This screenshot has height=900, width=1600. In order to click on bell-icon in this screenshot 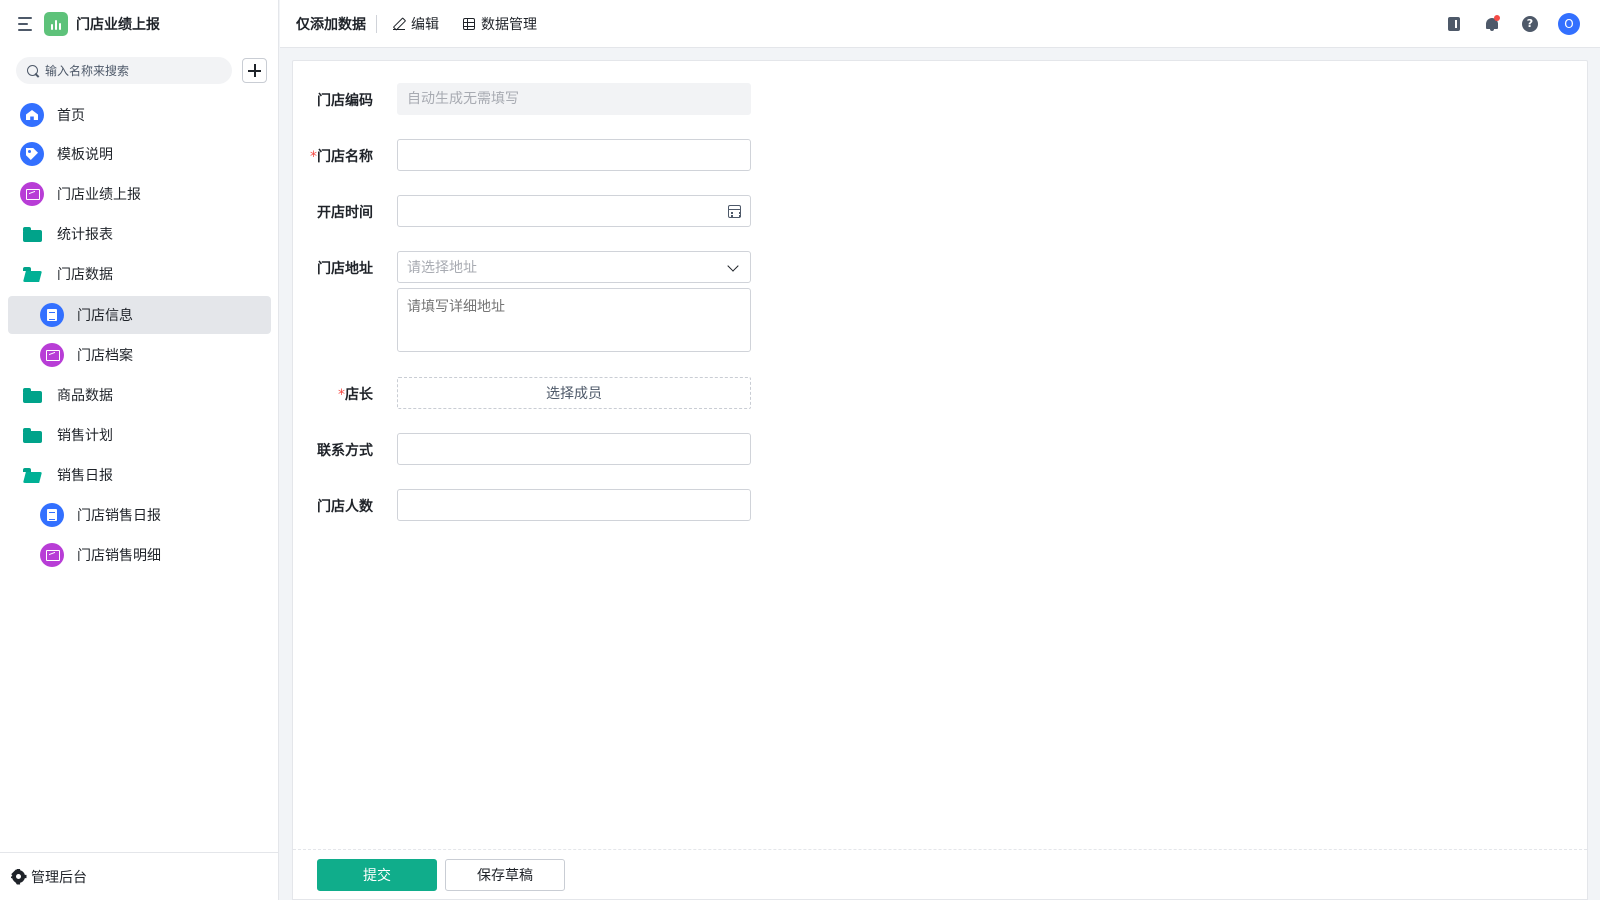, I will do `click(1492, 23)`.